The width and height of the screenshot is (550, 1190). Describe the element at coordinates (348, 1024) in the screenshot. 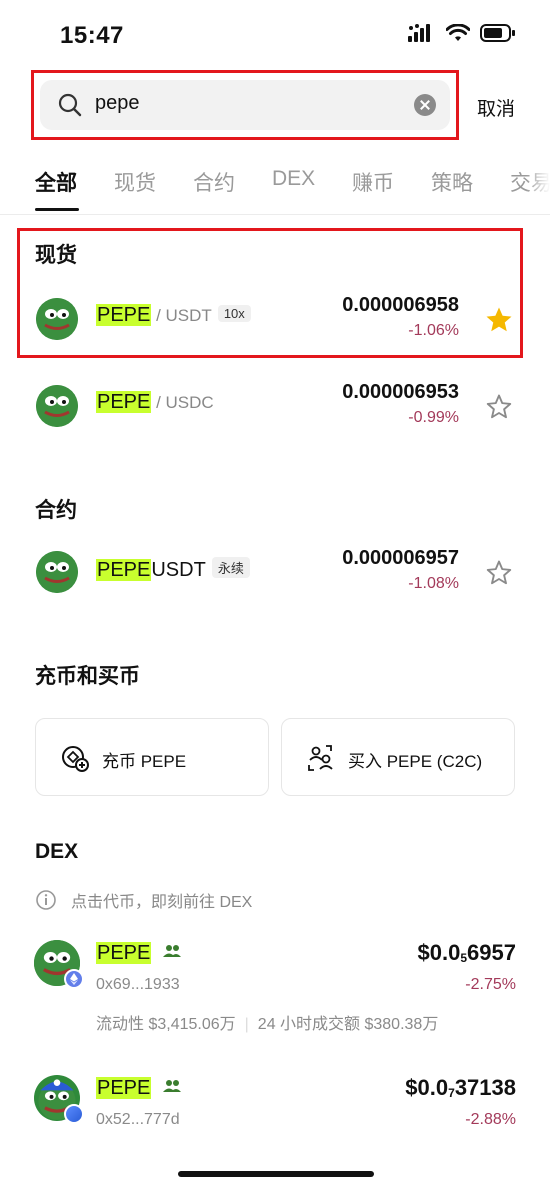

I see `volume-24h-value: 24 小时成交额 $380.38万` at that location.